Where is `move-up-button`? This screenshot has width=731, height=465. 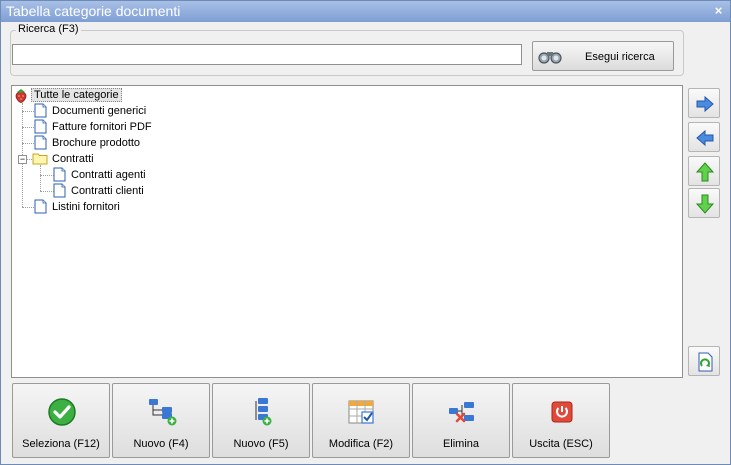 move-up-button is located at coordinates (704, 171).